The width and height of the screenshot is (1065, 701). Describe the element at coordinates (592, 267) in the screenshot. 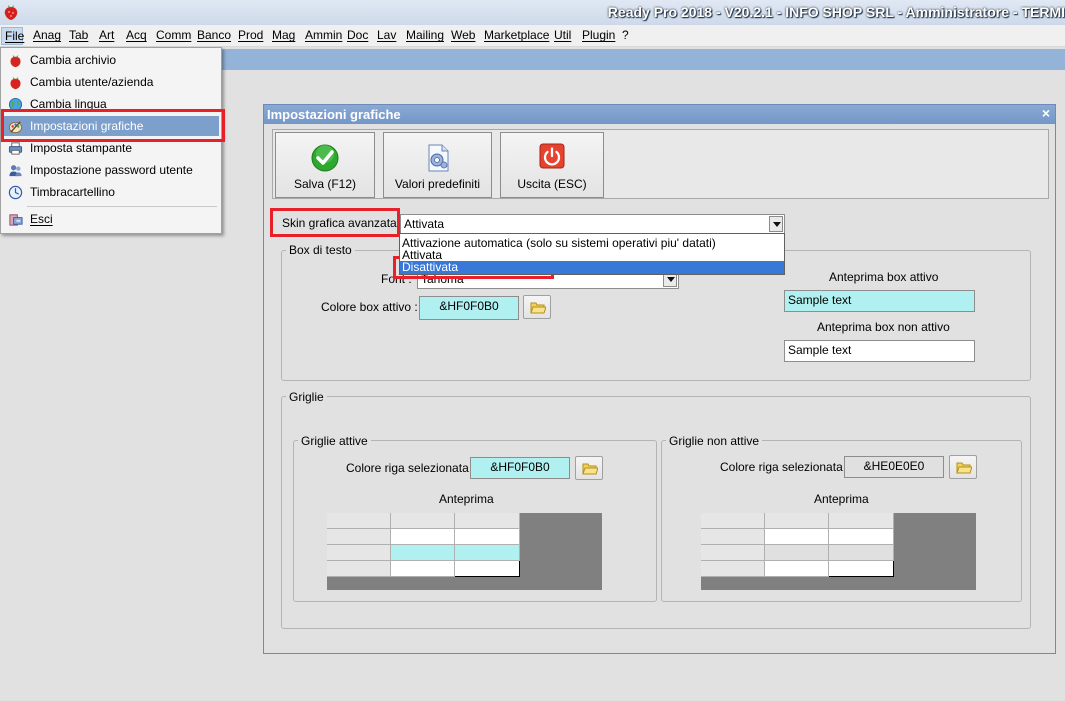

I see `skin-option-disabled: Disattivata` at that location.